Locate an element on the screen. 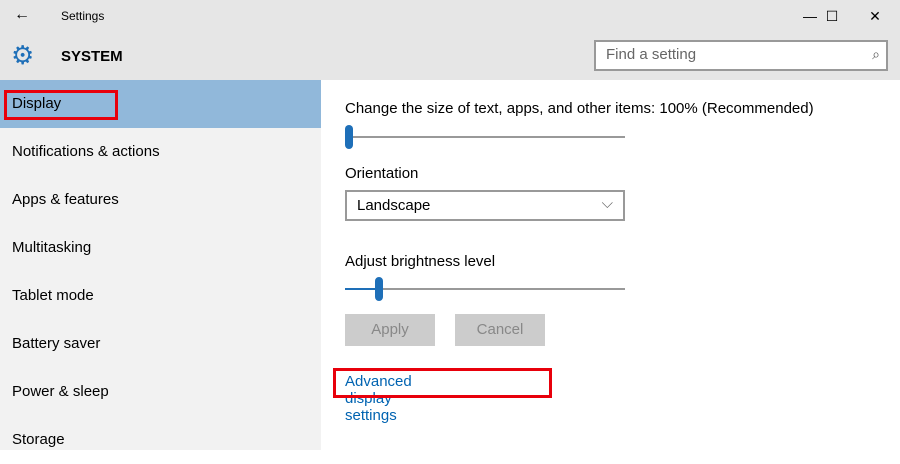 The height and width of the screenshot is (464, 900). header: ⚙ SYSTEM Find a setting ⌕ is located at coordinates (450, 56).